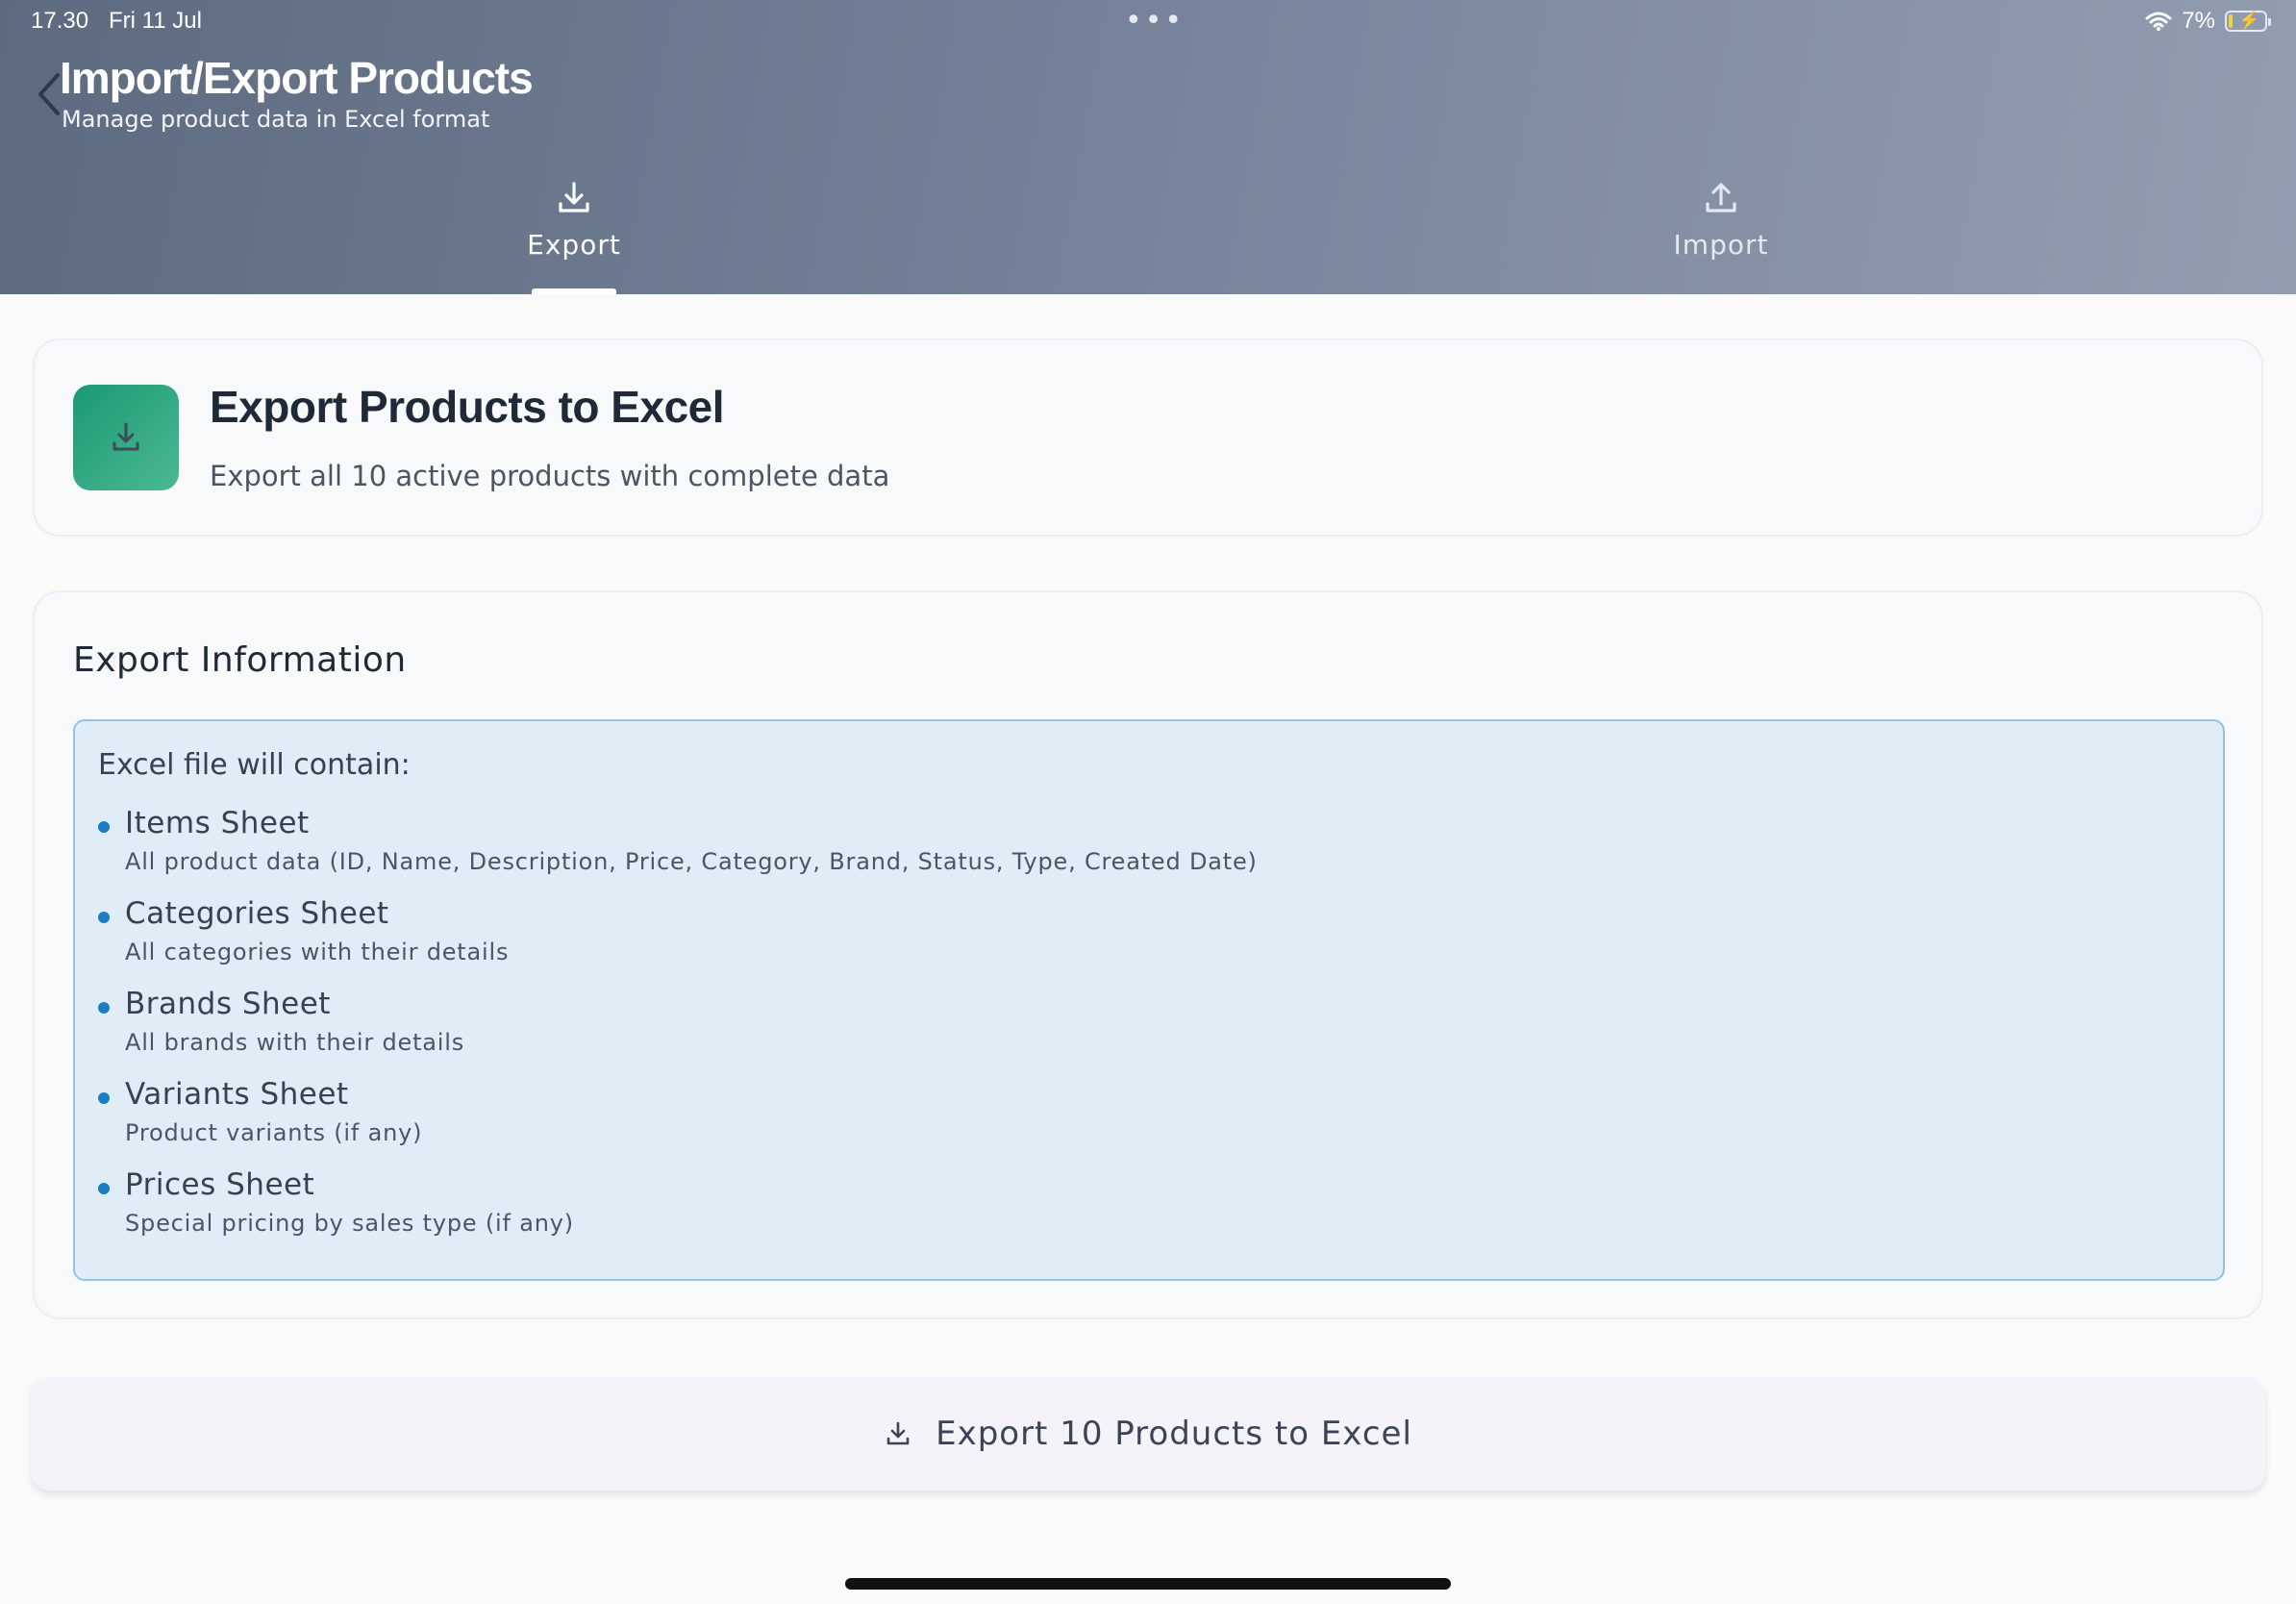 The width and height of the screenshot is (2296, 1604). What do you see at coordinates (467, 407) in the screenshot?
I see `export-card-title: Export Products to Excel` at bounding box center [467, 407].